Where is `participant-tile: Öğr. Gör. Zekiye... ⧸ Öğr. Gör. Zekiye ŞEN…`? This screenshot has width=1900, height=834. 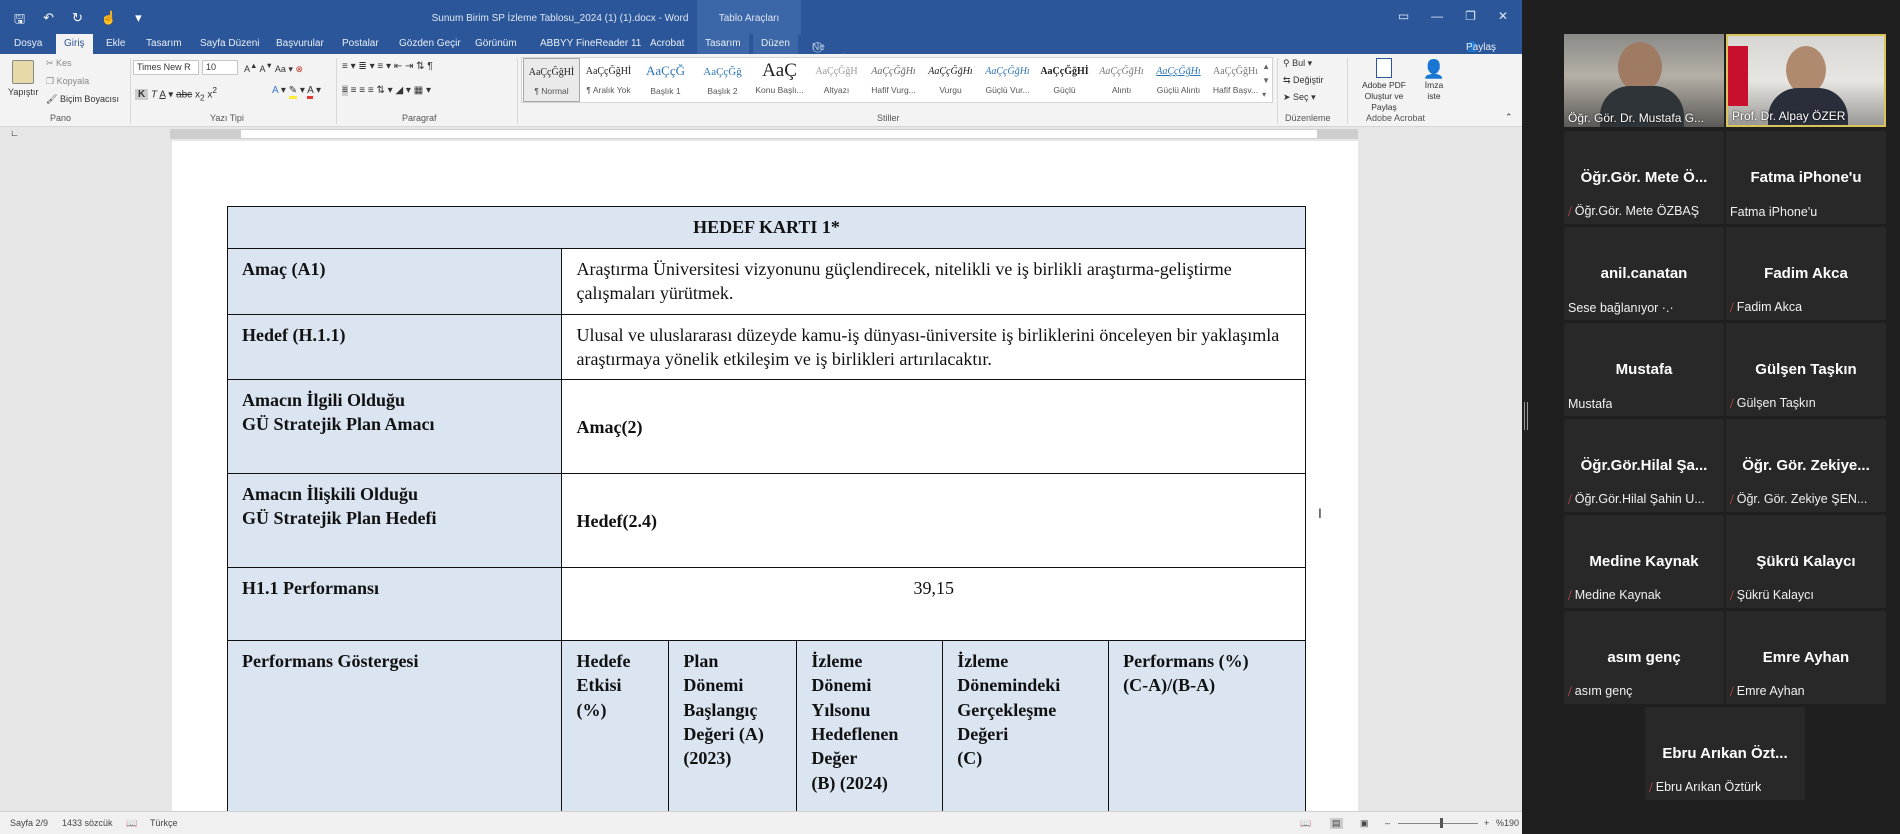 participant-tile: Öğr. Gör. Zekiye... ⧸ Öğr. Gör. Zekiye ŞEN… is located at coordinates (1806, 465).